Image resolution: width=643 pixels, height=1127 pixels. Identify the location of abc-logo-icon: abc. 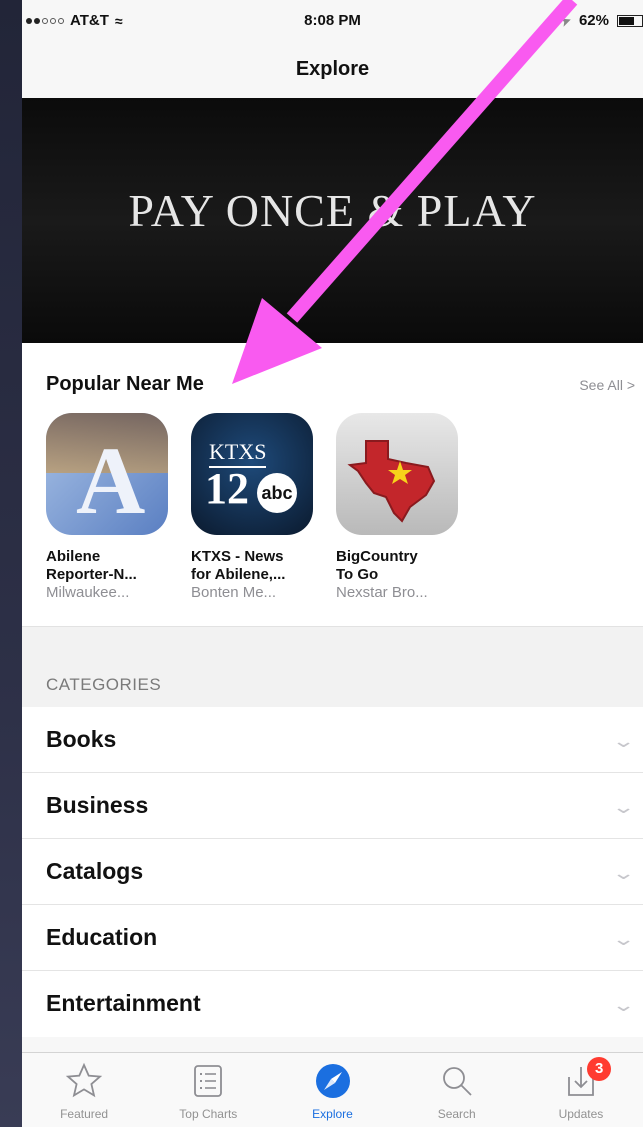
(277, 493).